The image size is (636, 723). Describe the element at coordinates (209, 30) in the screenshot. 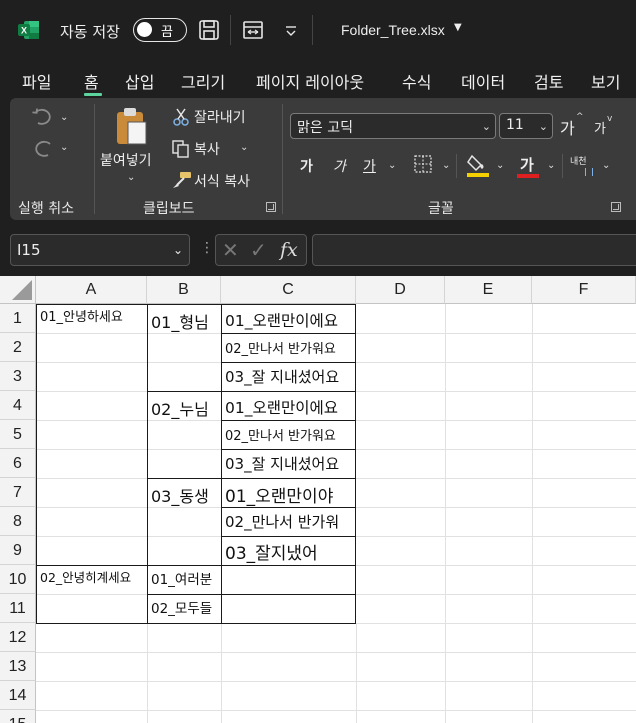

I see `save-icon` at that location.